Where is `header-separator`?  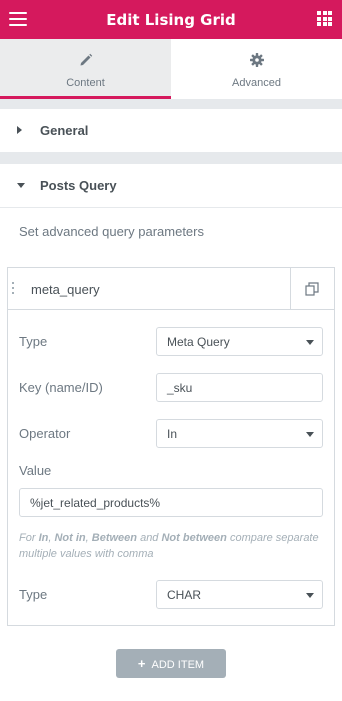
header-separator is located at coordinates (290, 288).